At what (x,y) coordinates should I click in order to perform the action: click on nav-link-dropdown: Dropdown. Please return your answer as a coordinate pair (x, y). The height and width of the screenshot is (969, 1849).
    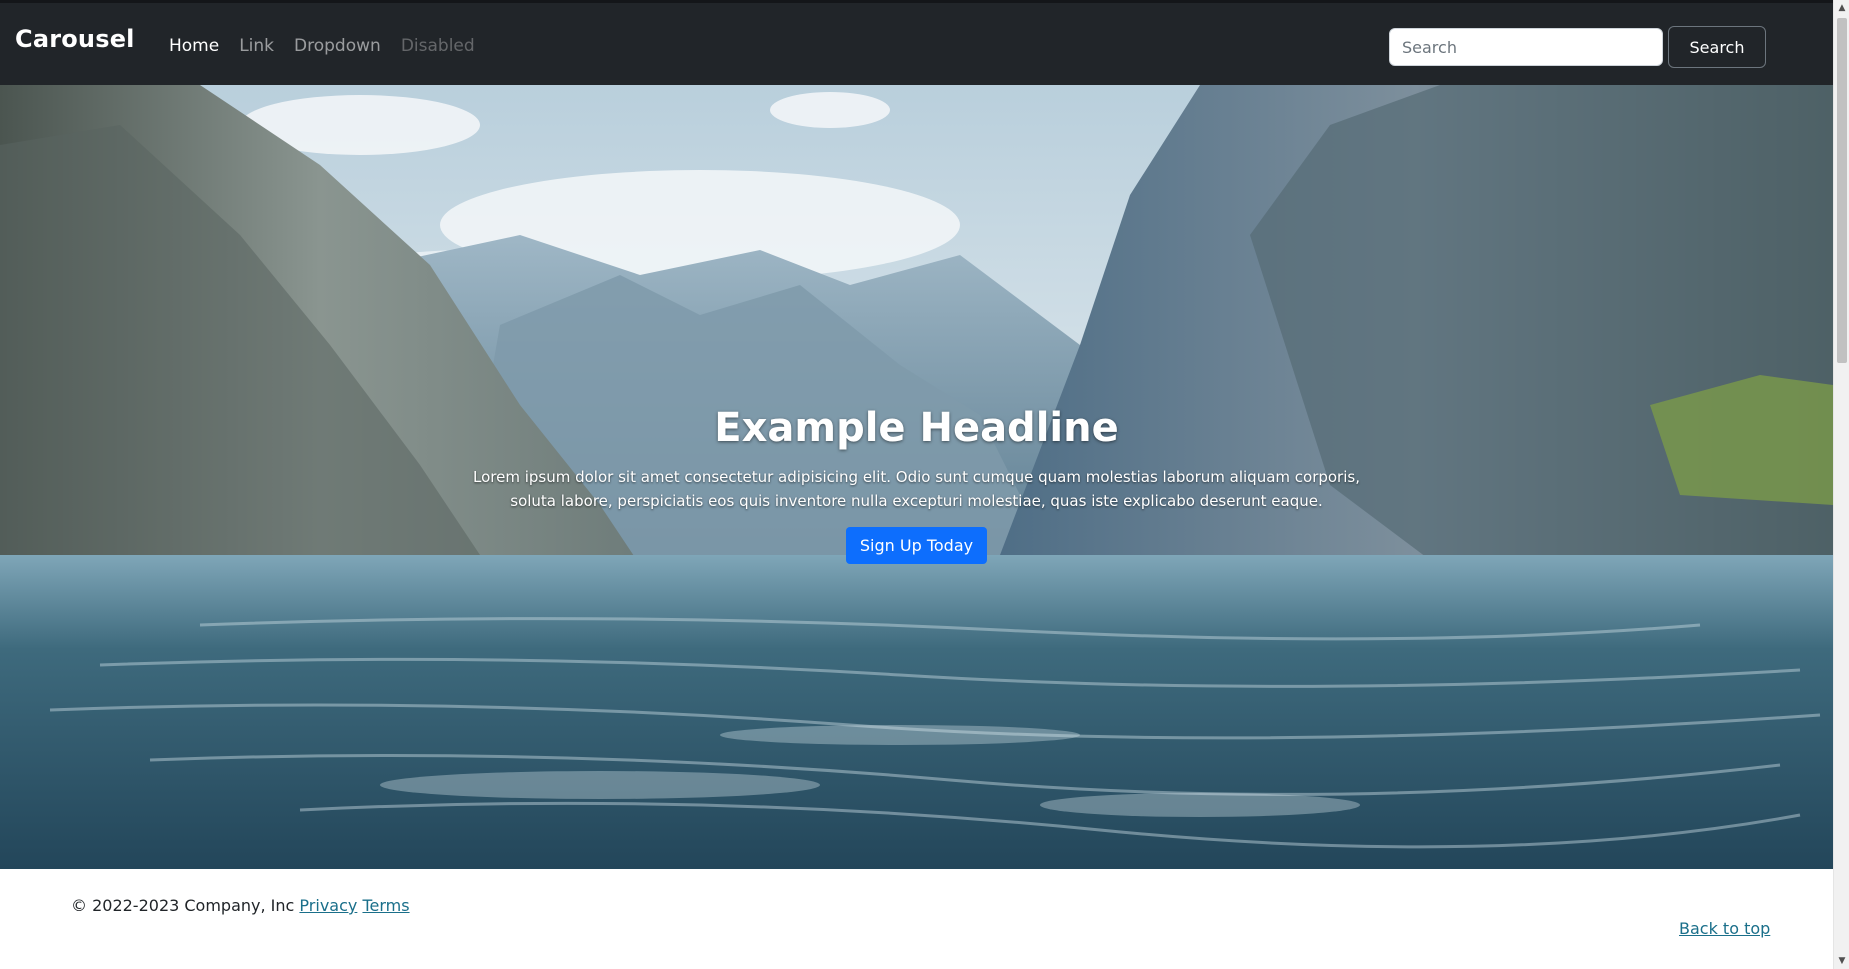
    Looking at the image, I should click on (337, 46).